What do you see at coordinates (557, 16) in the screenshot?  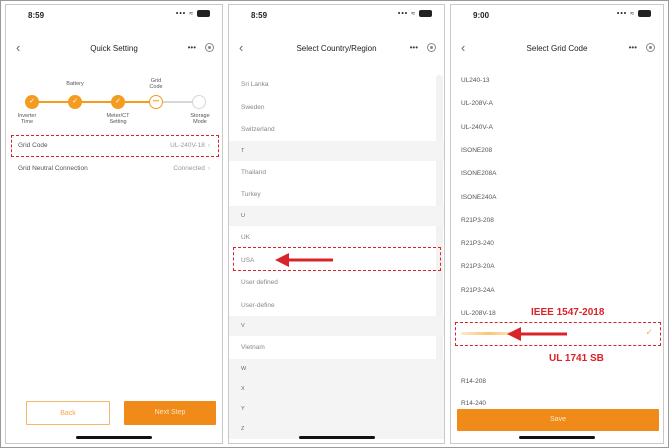 I see `status-bar: 9:00 ••• ≈` at bounding box center [557, 16].